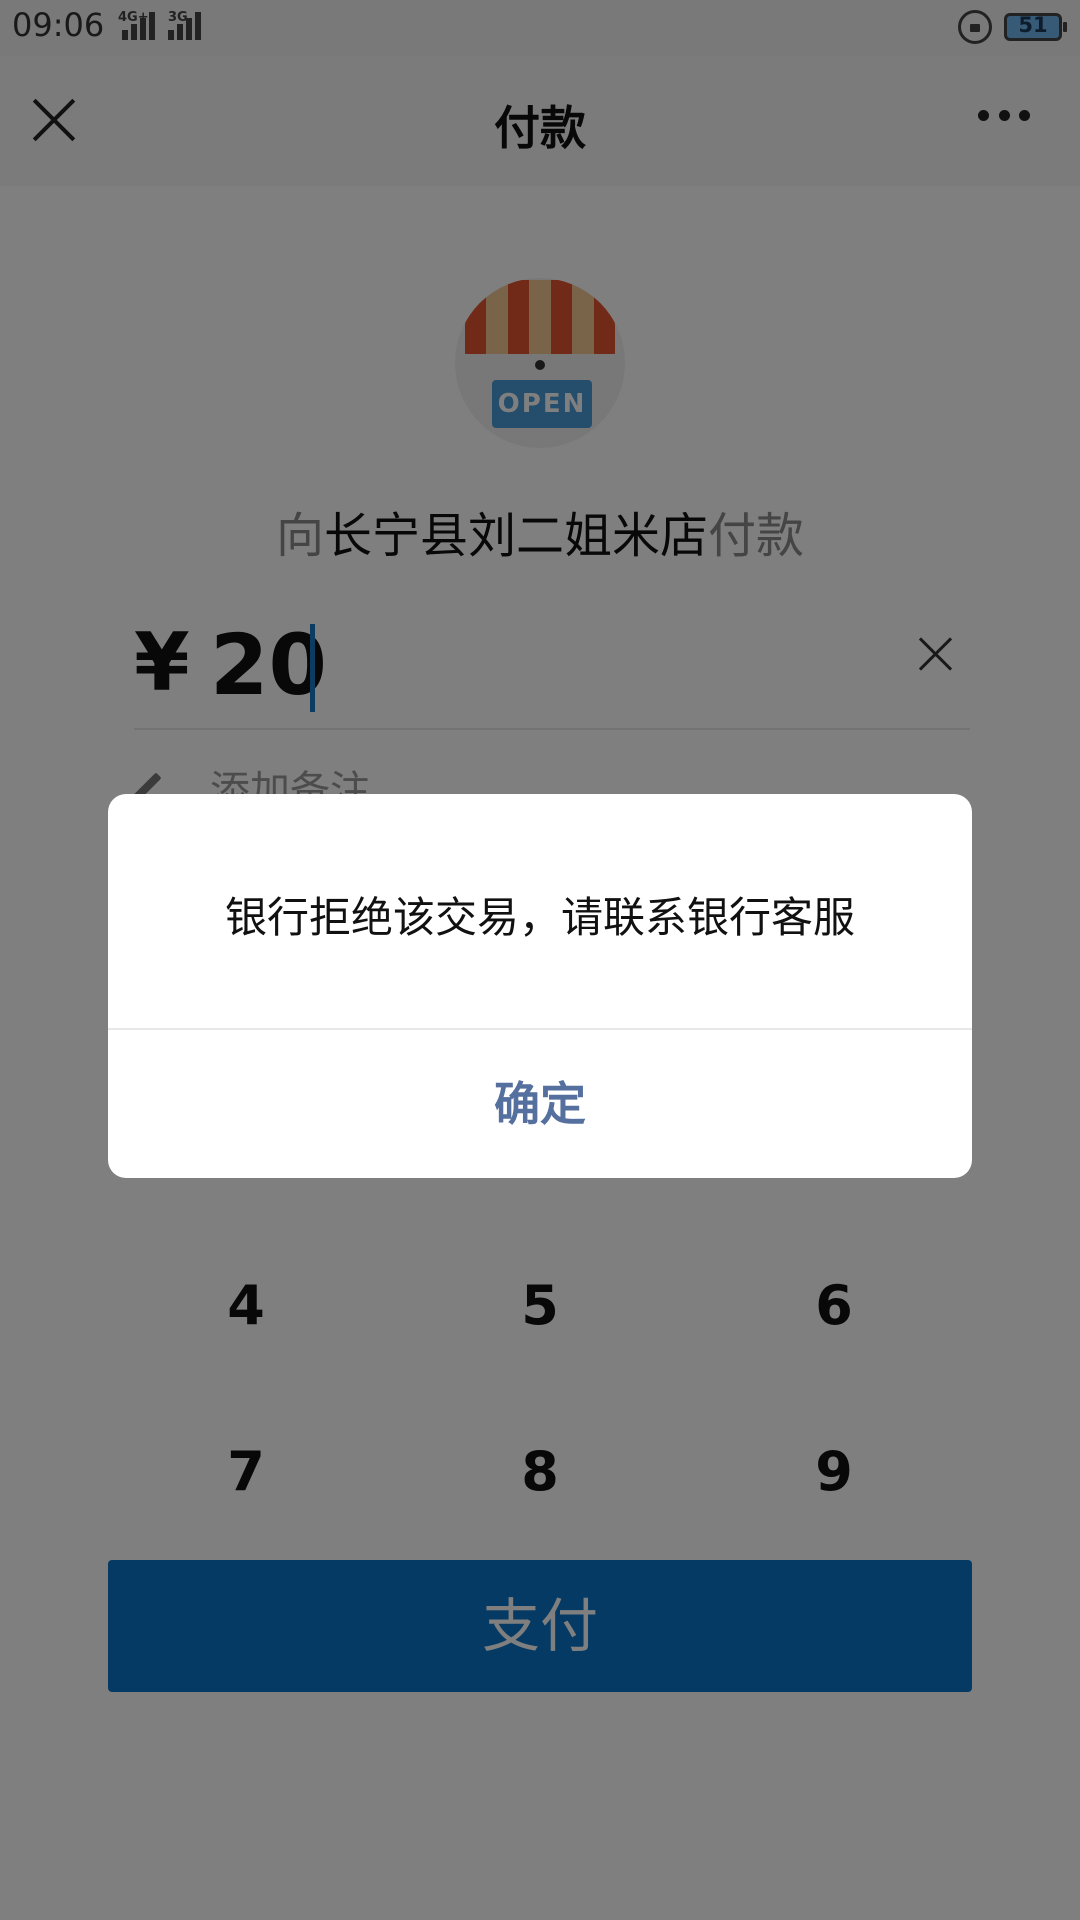 This screenshot has width=1080, height=1920. Describe the element at coordinates (540, 1104) in the screenshot. I see `confirm-button: 确定` at that location.